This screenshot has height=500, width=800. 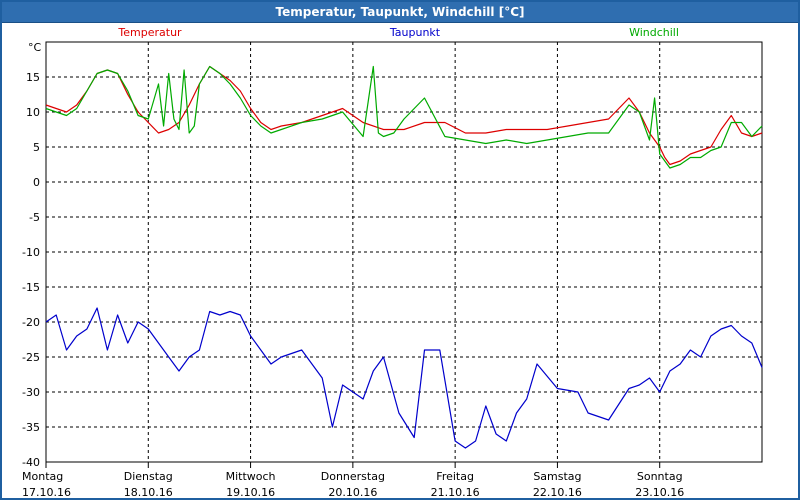 I want to click on y-tick-label: -40, so click(x=31, y=462).